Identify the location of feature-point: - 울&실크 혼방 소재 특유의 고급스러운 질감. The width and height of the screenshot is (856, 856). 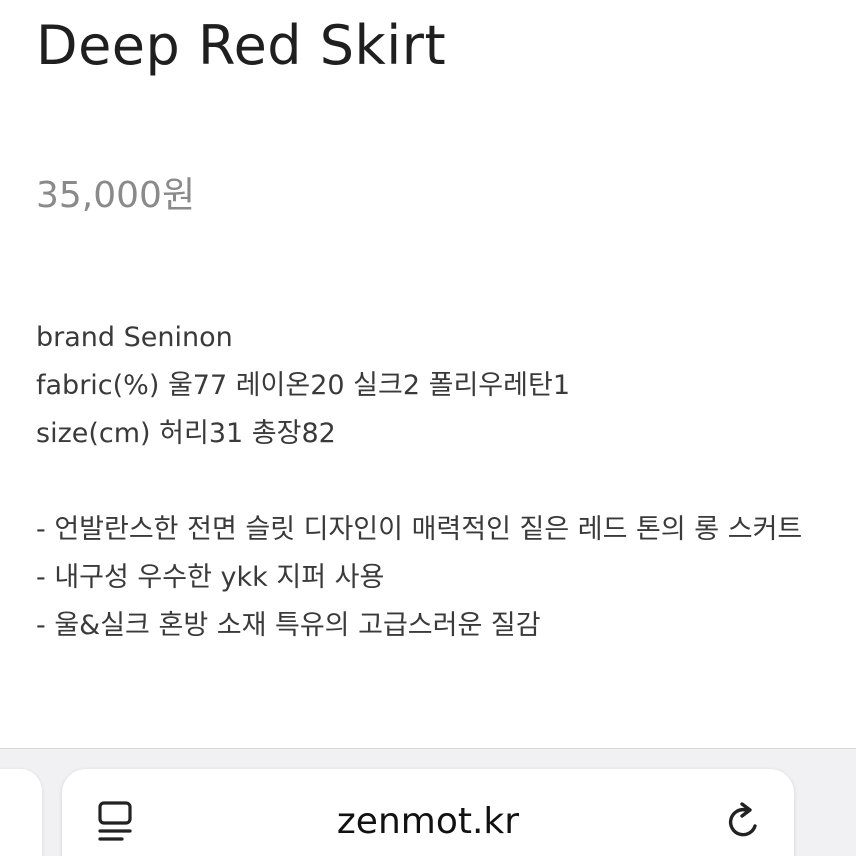
(288, 625).